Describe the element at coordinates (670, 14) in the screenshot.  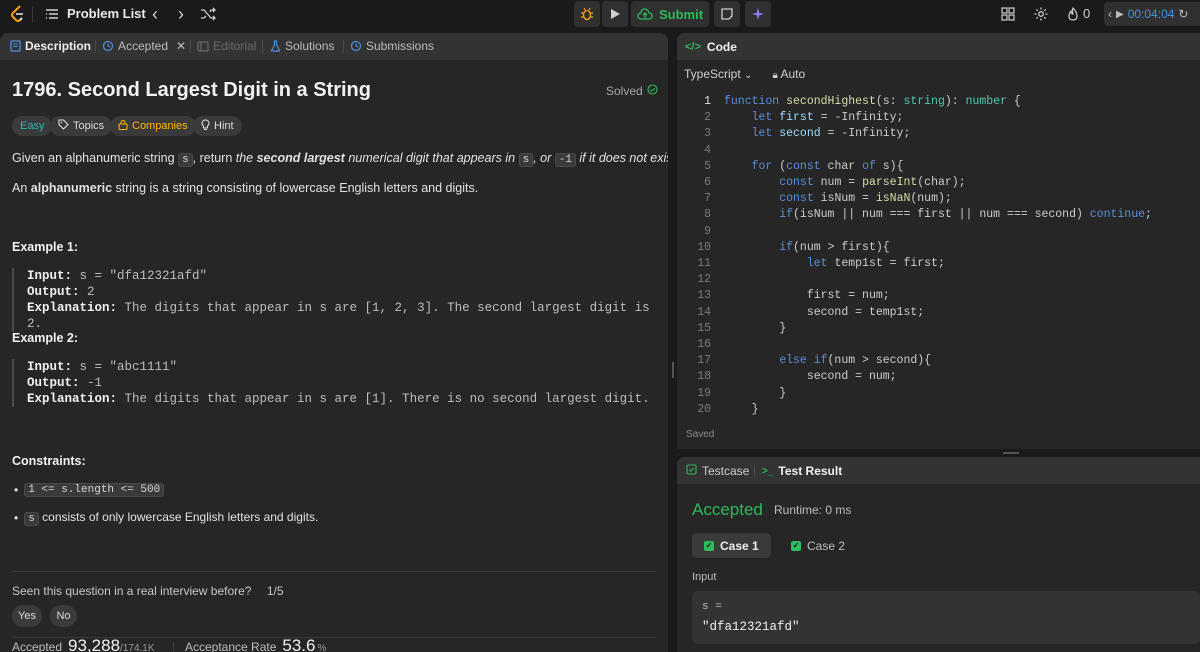
I see `submit-button: Submit` at that location.